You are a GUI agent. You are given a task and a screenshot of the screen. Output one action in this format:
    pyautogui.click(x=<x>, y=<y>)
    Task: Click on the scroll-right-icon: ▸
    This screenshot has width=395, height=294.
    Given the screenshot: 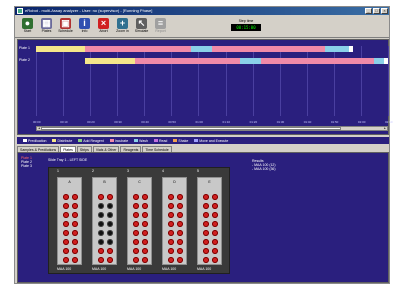 What is the action you would take?
    pyautogui.click(x=385, y=128)
    